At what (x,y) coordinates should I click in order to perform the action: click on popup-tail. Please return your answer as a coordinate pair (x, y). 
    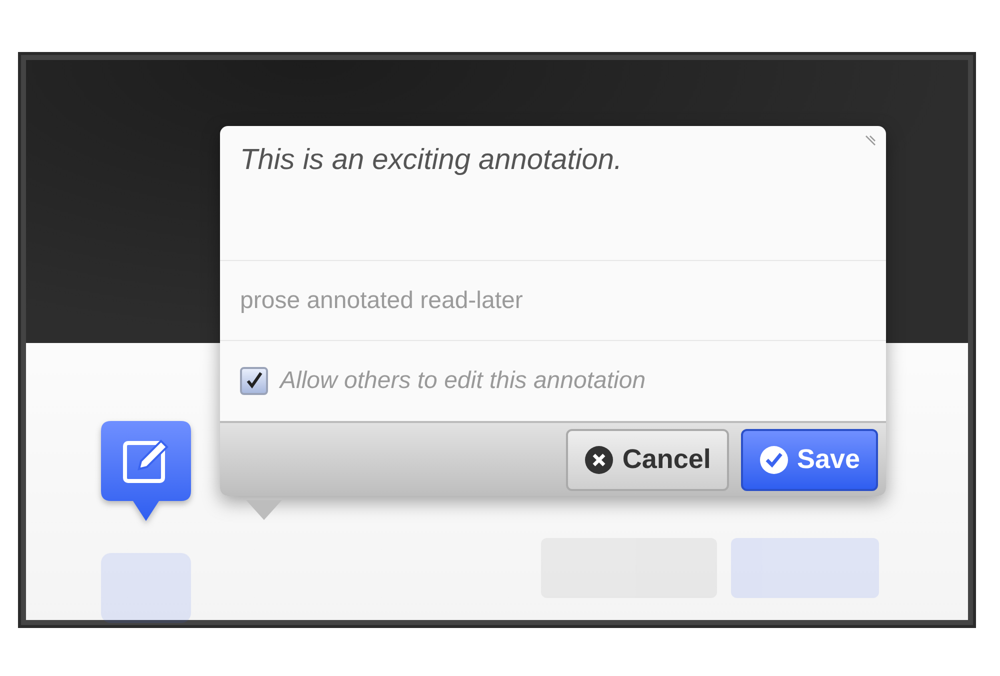
    Looking at the image, I should click on (264, 510).